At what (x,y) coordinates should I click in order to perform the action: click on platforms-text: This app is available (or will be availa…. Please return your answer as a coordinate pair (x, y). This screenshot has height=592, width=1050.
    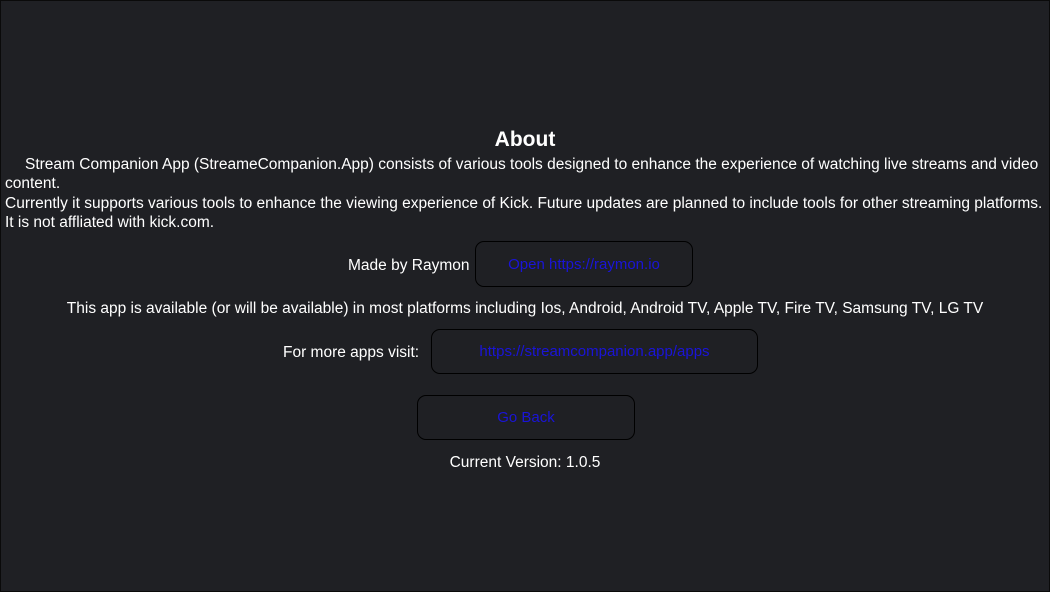
    Looking at the image, I should click on (525, 308).